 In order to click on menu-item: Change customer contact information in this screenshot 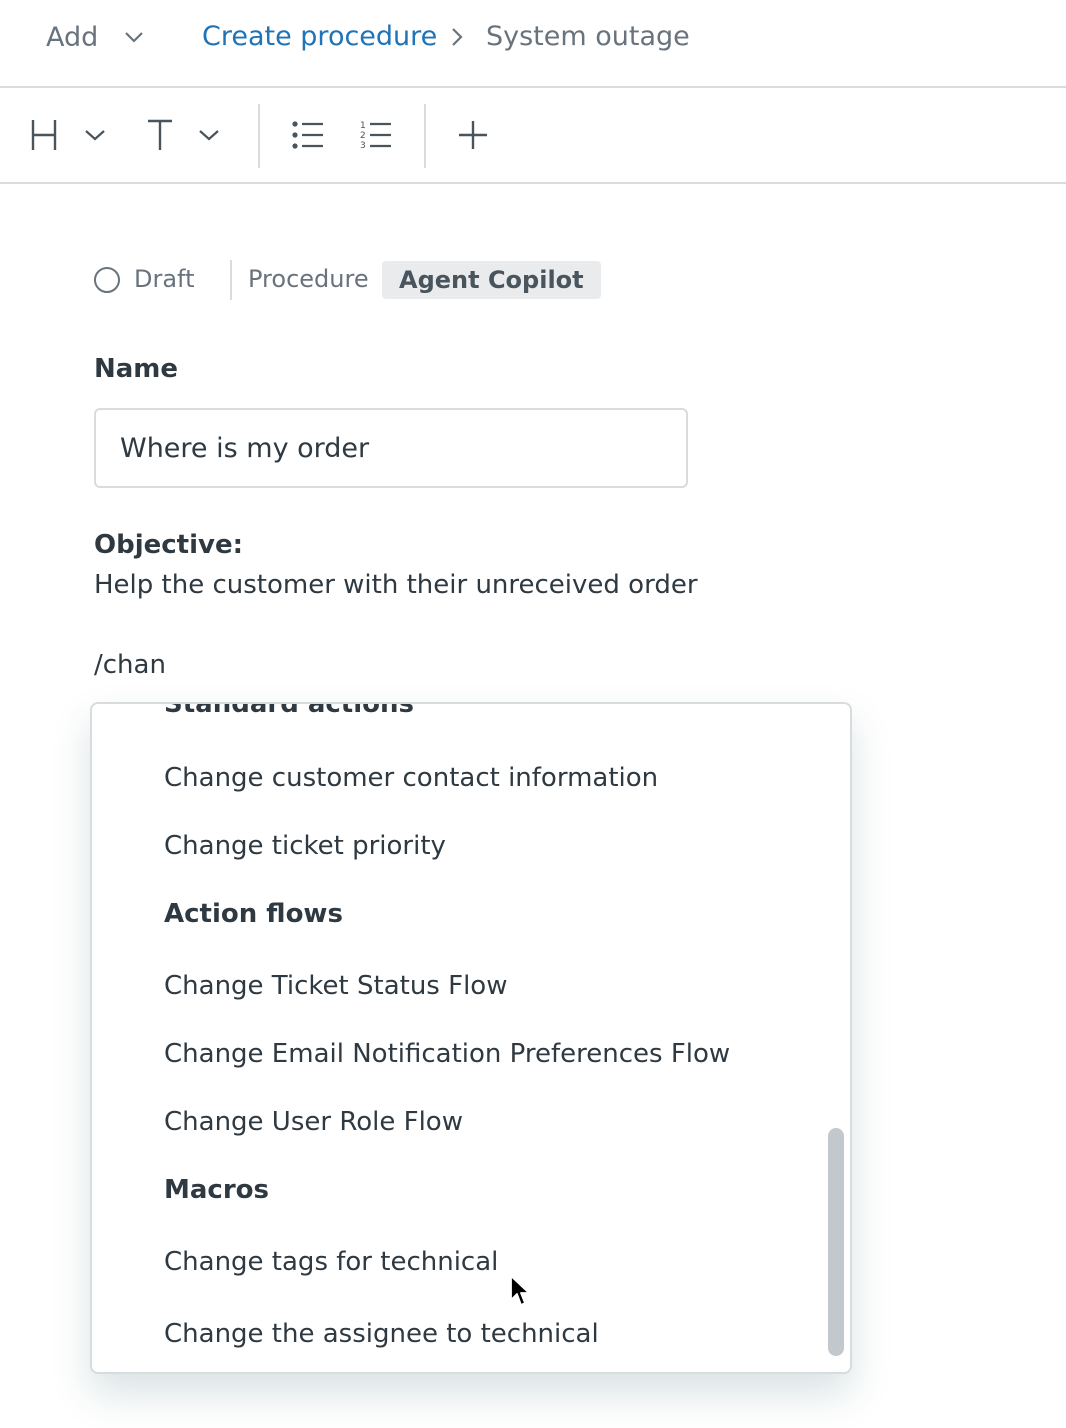, I will do `click(411, 778)`.